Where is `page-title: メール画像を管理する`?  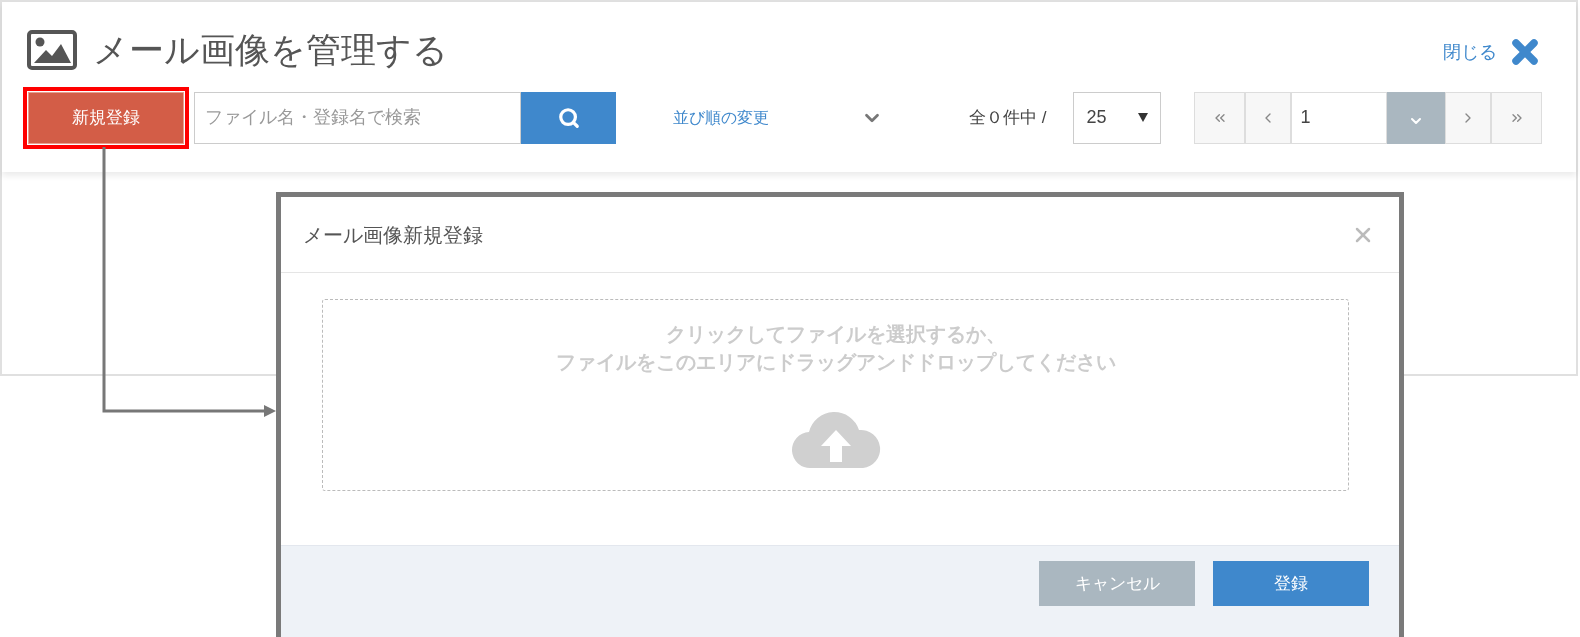
page-title: メール画像を管理する is located at coordinates (270, 50).